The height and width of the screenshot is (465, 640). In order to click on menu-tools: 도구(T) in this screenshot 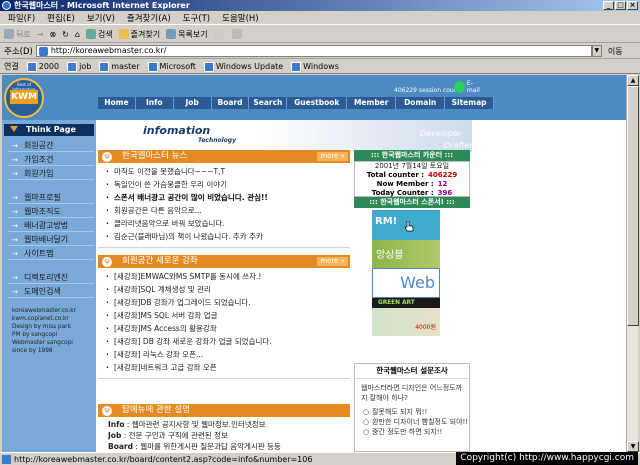, I will do `click(196, 18)`.